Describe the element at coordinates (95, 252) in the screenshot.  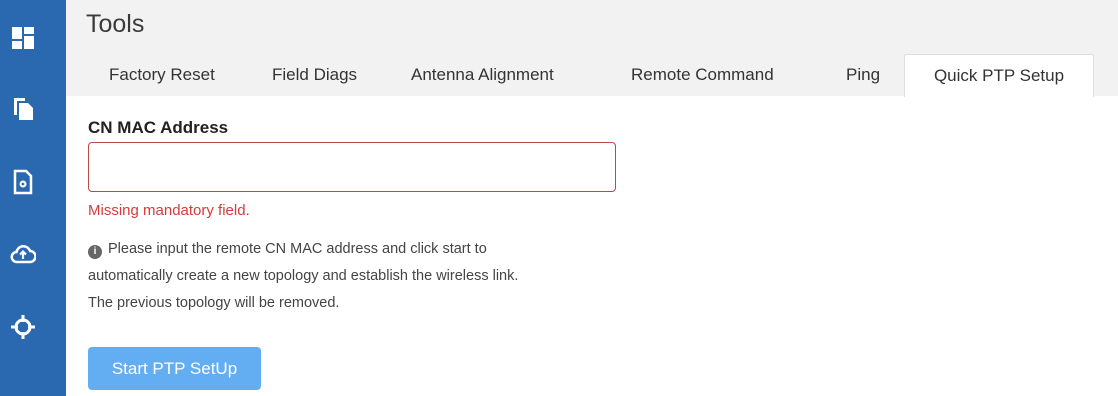
I see `info-icon: i` at that location.